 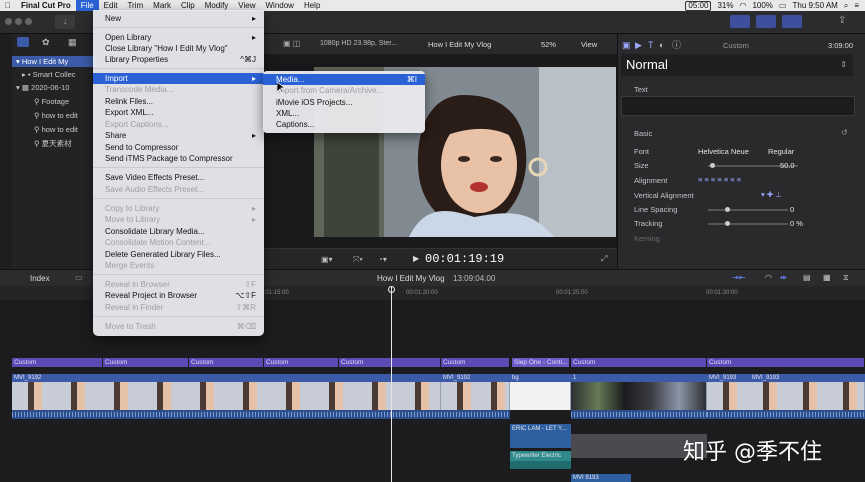 What do you see at coordinates (391, 289) in the screenshot?
I see `playhead-handle` at bounding box center [391, 289].